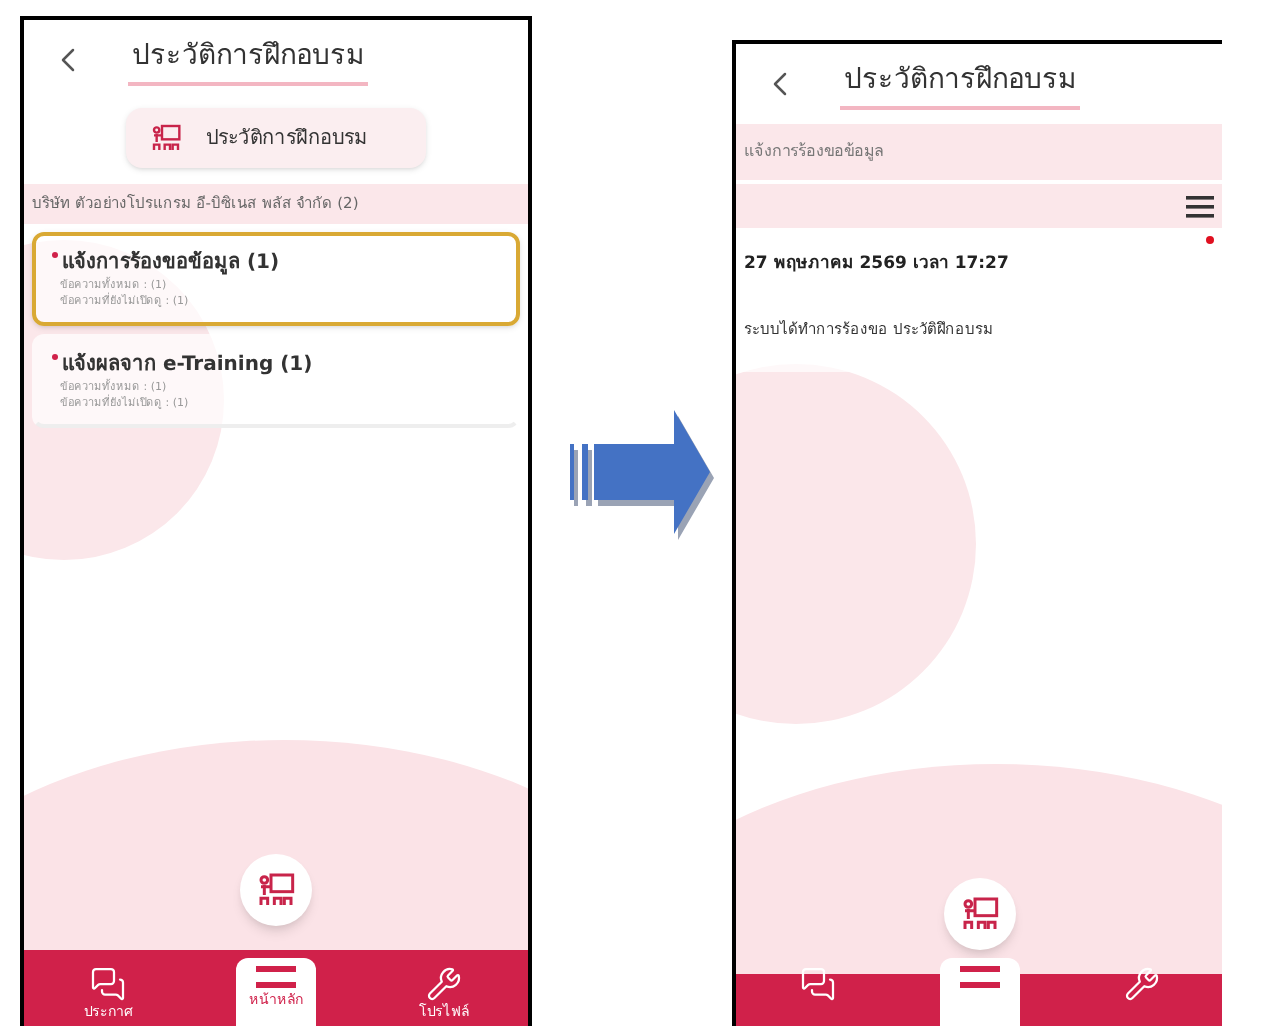 This screenshot has width=1262, height=1026. I want to click on item-title: แจ้งการร้องขอข้อมูล (1), so click(171, 262).